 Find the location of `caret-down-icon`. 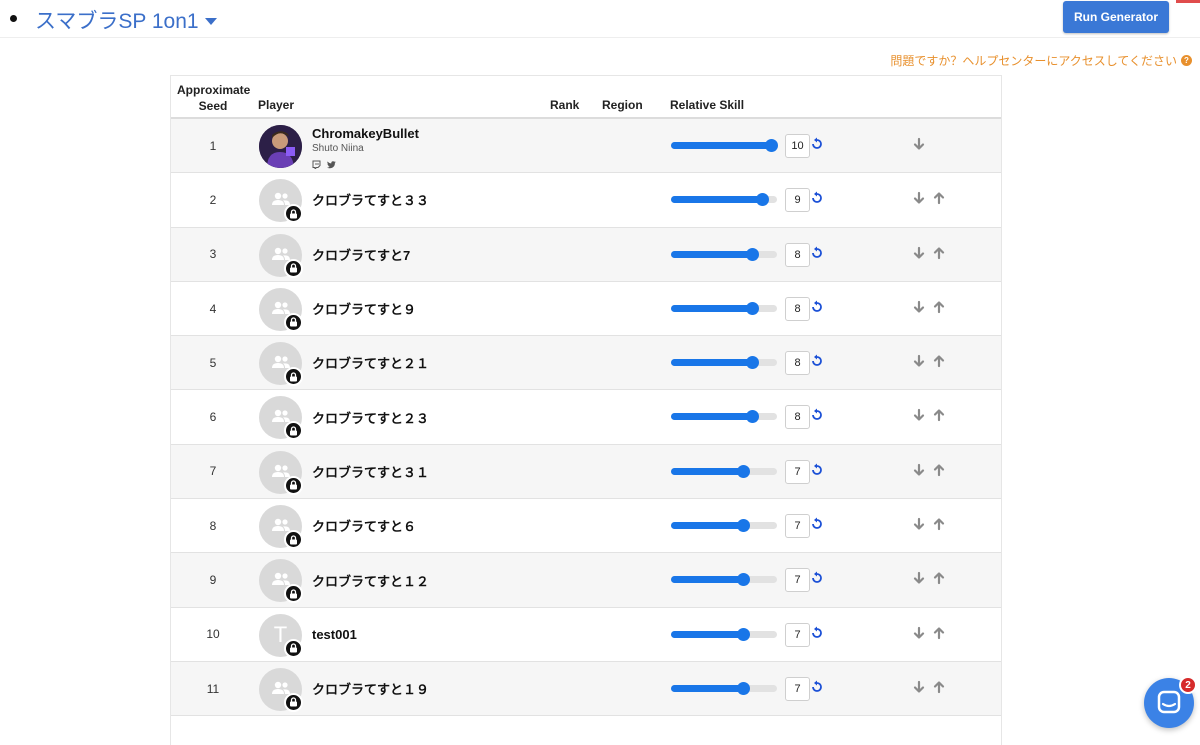

caret-down-icon is located at coordinates (210, 21).